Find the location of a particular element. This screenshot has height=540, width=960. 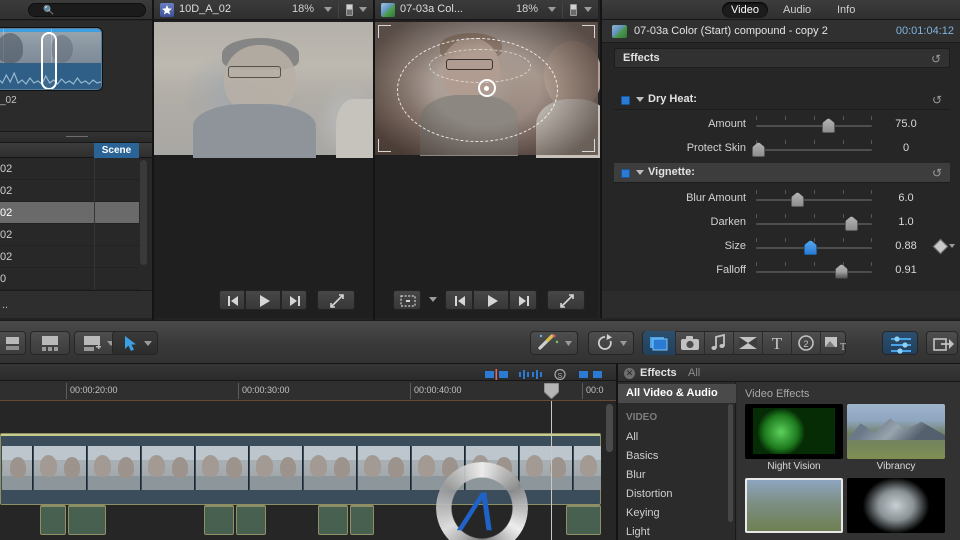

photos-browser-button is located at coordinates (690, 343).